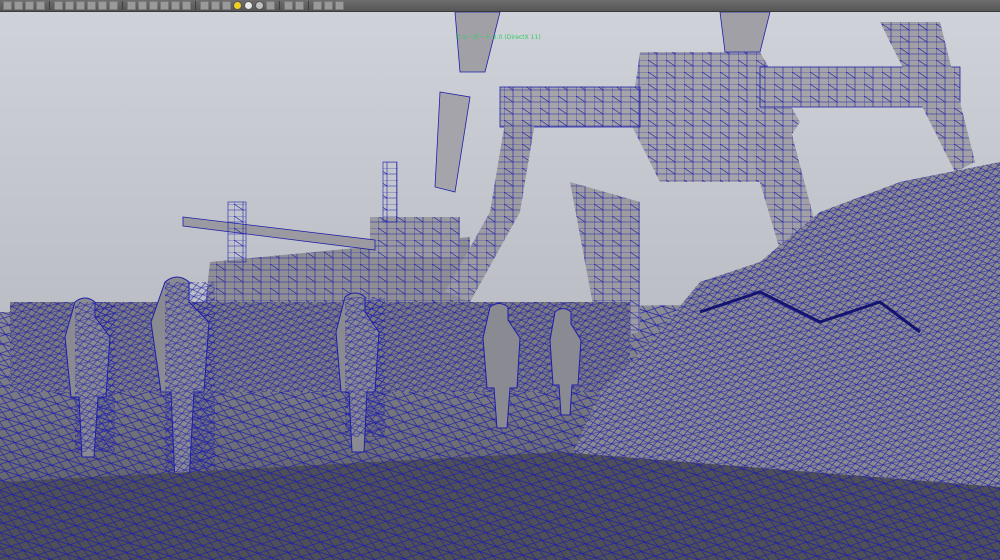 This screenshot has width=1000, height=560. Describe the element at coordinates (226, 5) in the screenshot. I see `backface-culling-icon` at that location.